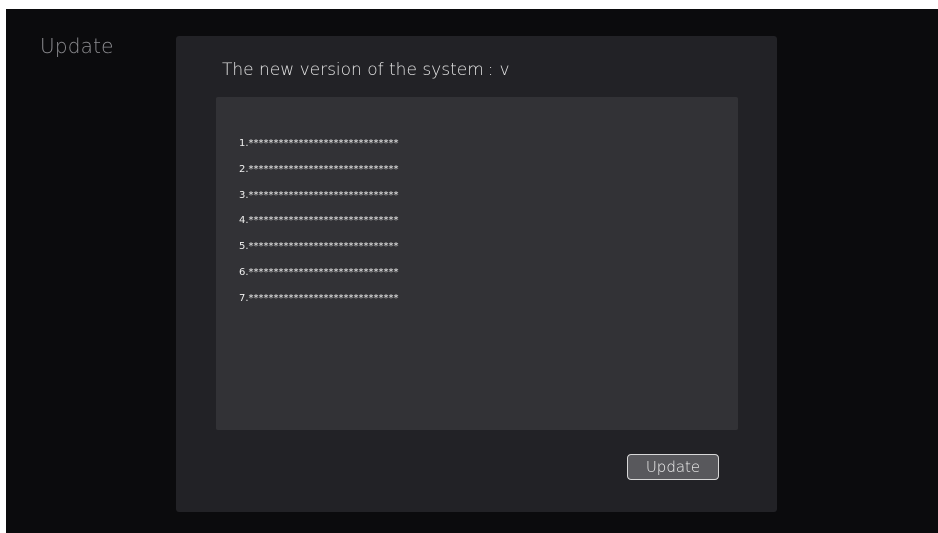 The height and width of the screenshot is (533, 938). Describe the element at coordinates (353, 70) in the screenshot. I see `dialog-title-text: The new version of the system` at that location.